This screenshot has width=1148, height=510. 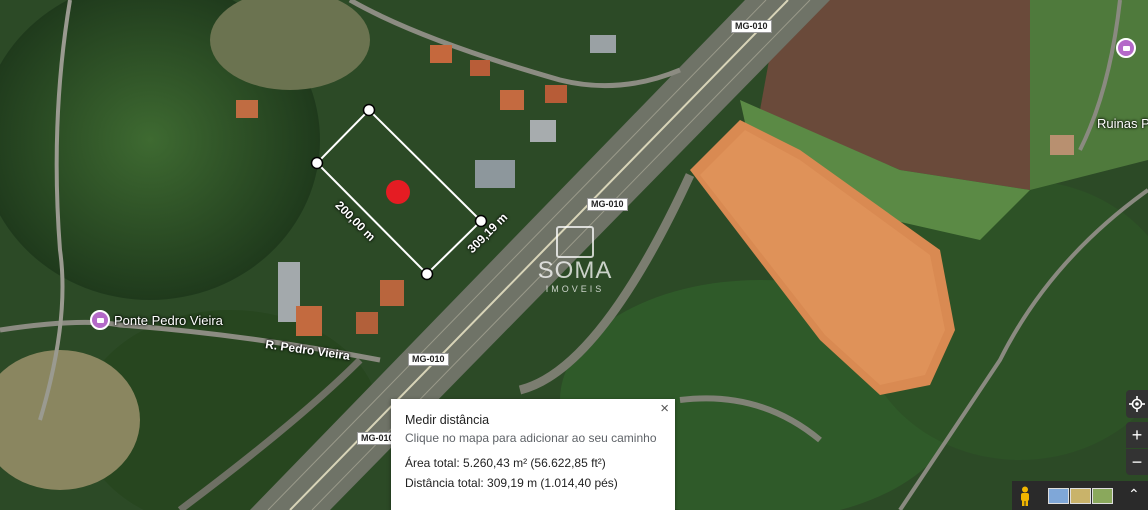 I want to click on close-icon: ×, so click(x=664, y=408).